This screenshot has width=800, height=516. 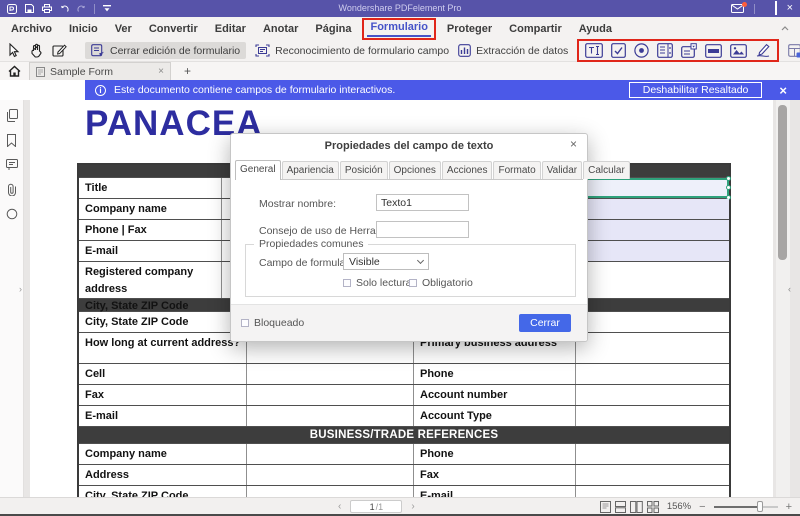 I want to click on field-recognition-button: Reconocimiento de formulario campo, so click(x=352, y=50).